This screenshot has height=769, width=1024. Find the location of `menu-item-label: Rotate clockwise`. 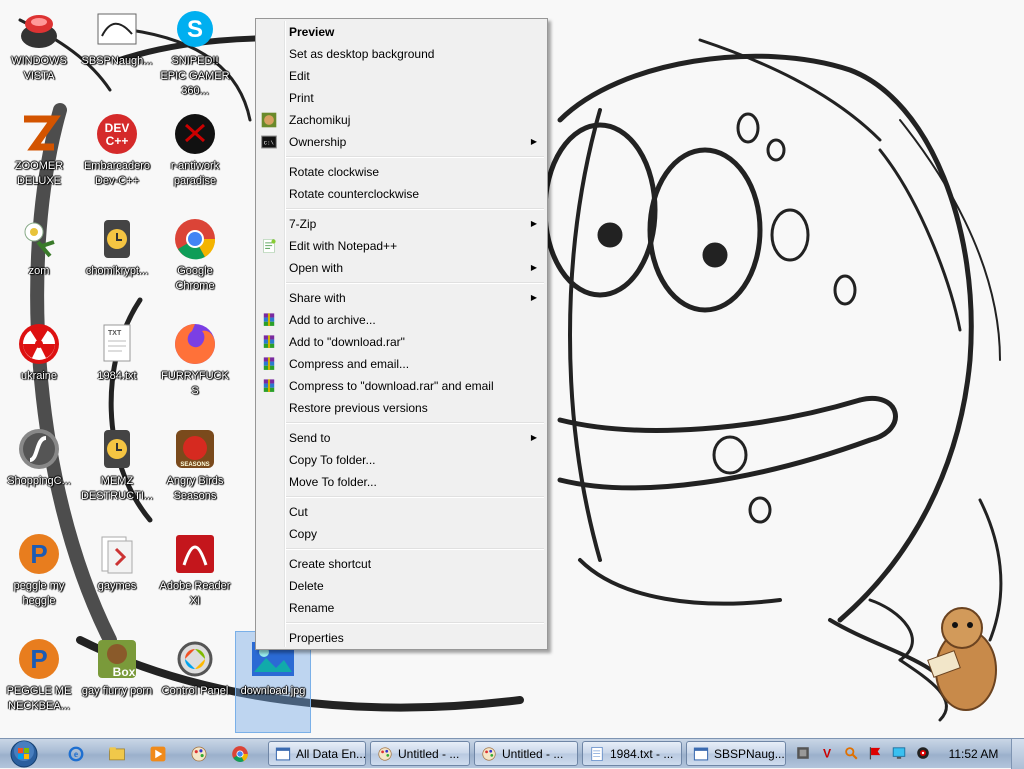

menu-item-label: Rotate clockwise is located at coordinates (334, 172).